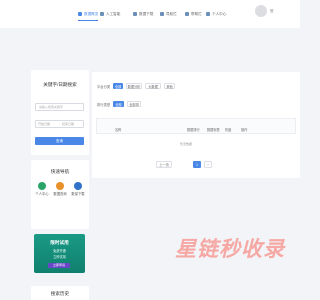 This screenshot has height=300, width=320. I want to click on quick-nav-personal-center: 个人中心, so click(42, 189).